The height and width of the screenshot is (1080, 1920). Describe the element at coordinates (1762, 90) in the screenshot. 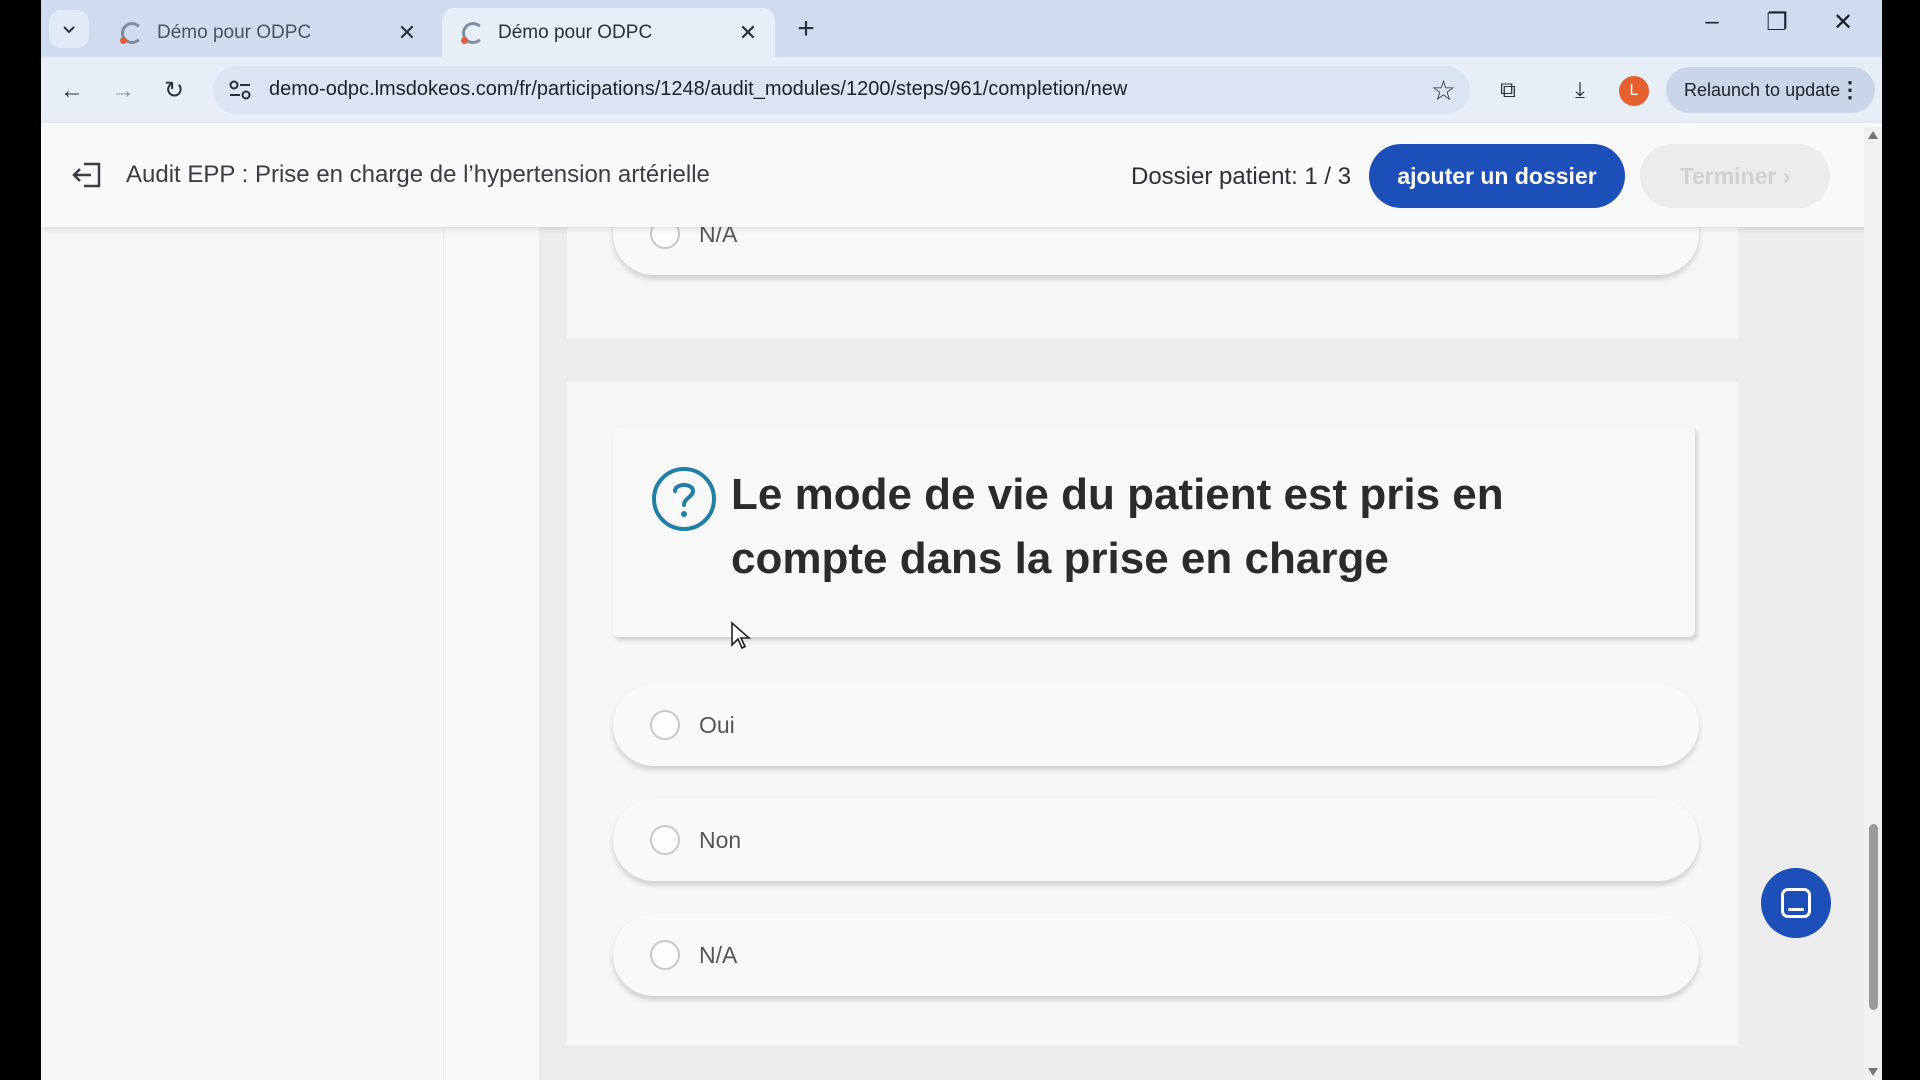

I see `relaunch-label: Relaunch to update` at that location.